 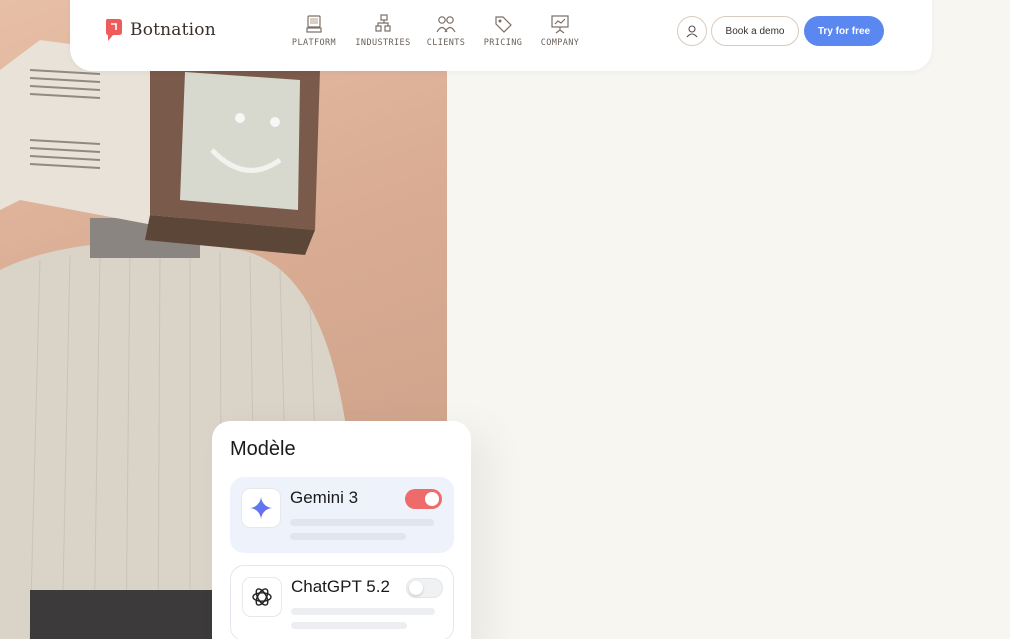 What do you see at coordinates (261, 508) in the screenshot?
I see `gemini-sparkle-icon` at bounding box center [261, 508].